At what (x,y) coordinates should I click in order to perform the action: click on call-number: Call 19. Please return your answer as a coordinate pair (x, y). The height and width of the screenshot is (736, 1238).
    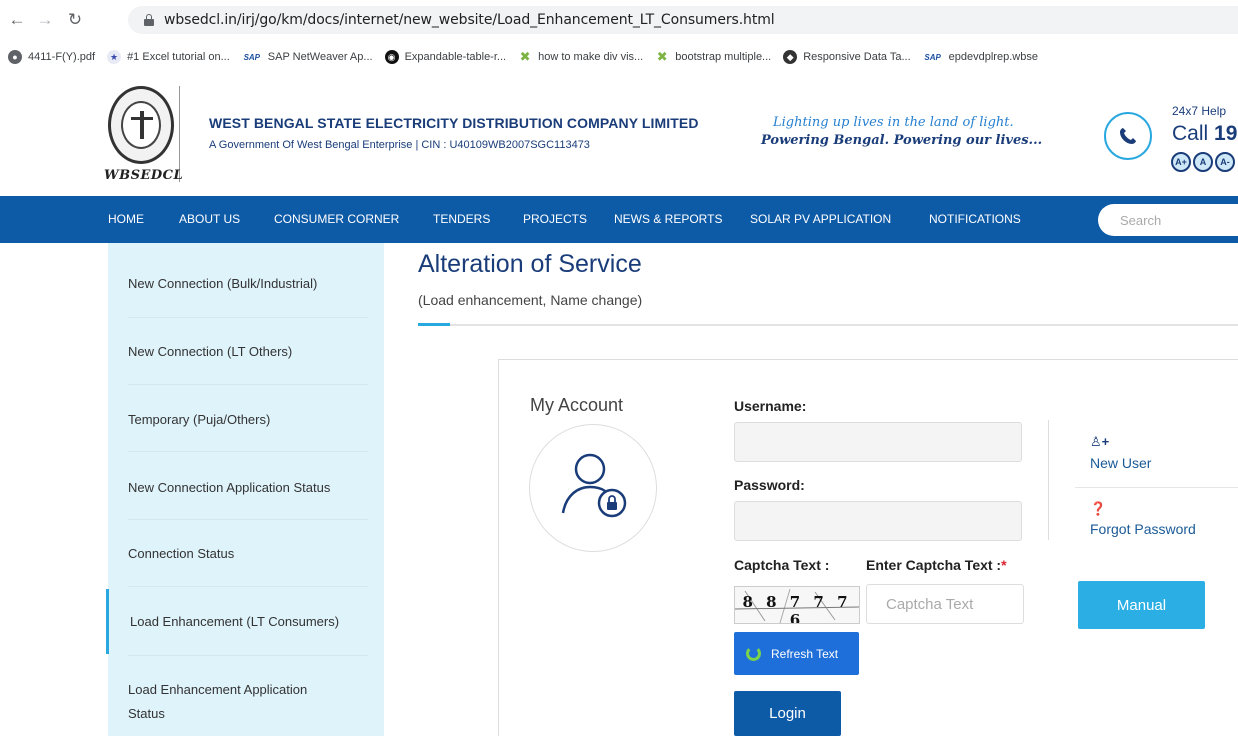
    Looking at the image, I should click on (1204, 134).